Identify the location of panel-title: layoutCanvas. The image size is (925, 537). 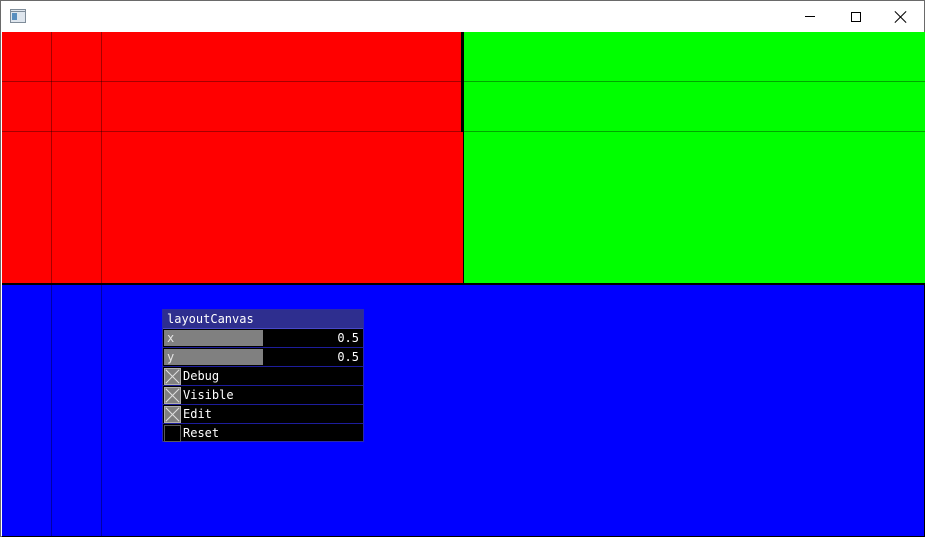
(263, 319).